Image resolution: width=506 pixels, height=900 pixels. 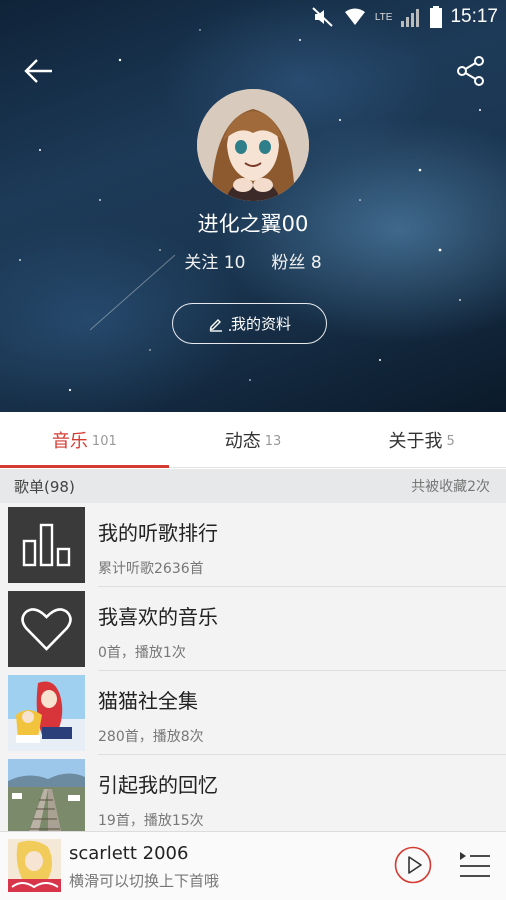 I want to click on my-profile-button-label: 我的资料, so click(x=260, y=324).